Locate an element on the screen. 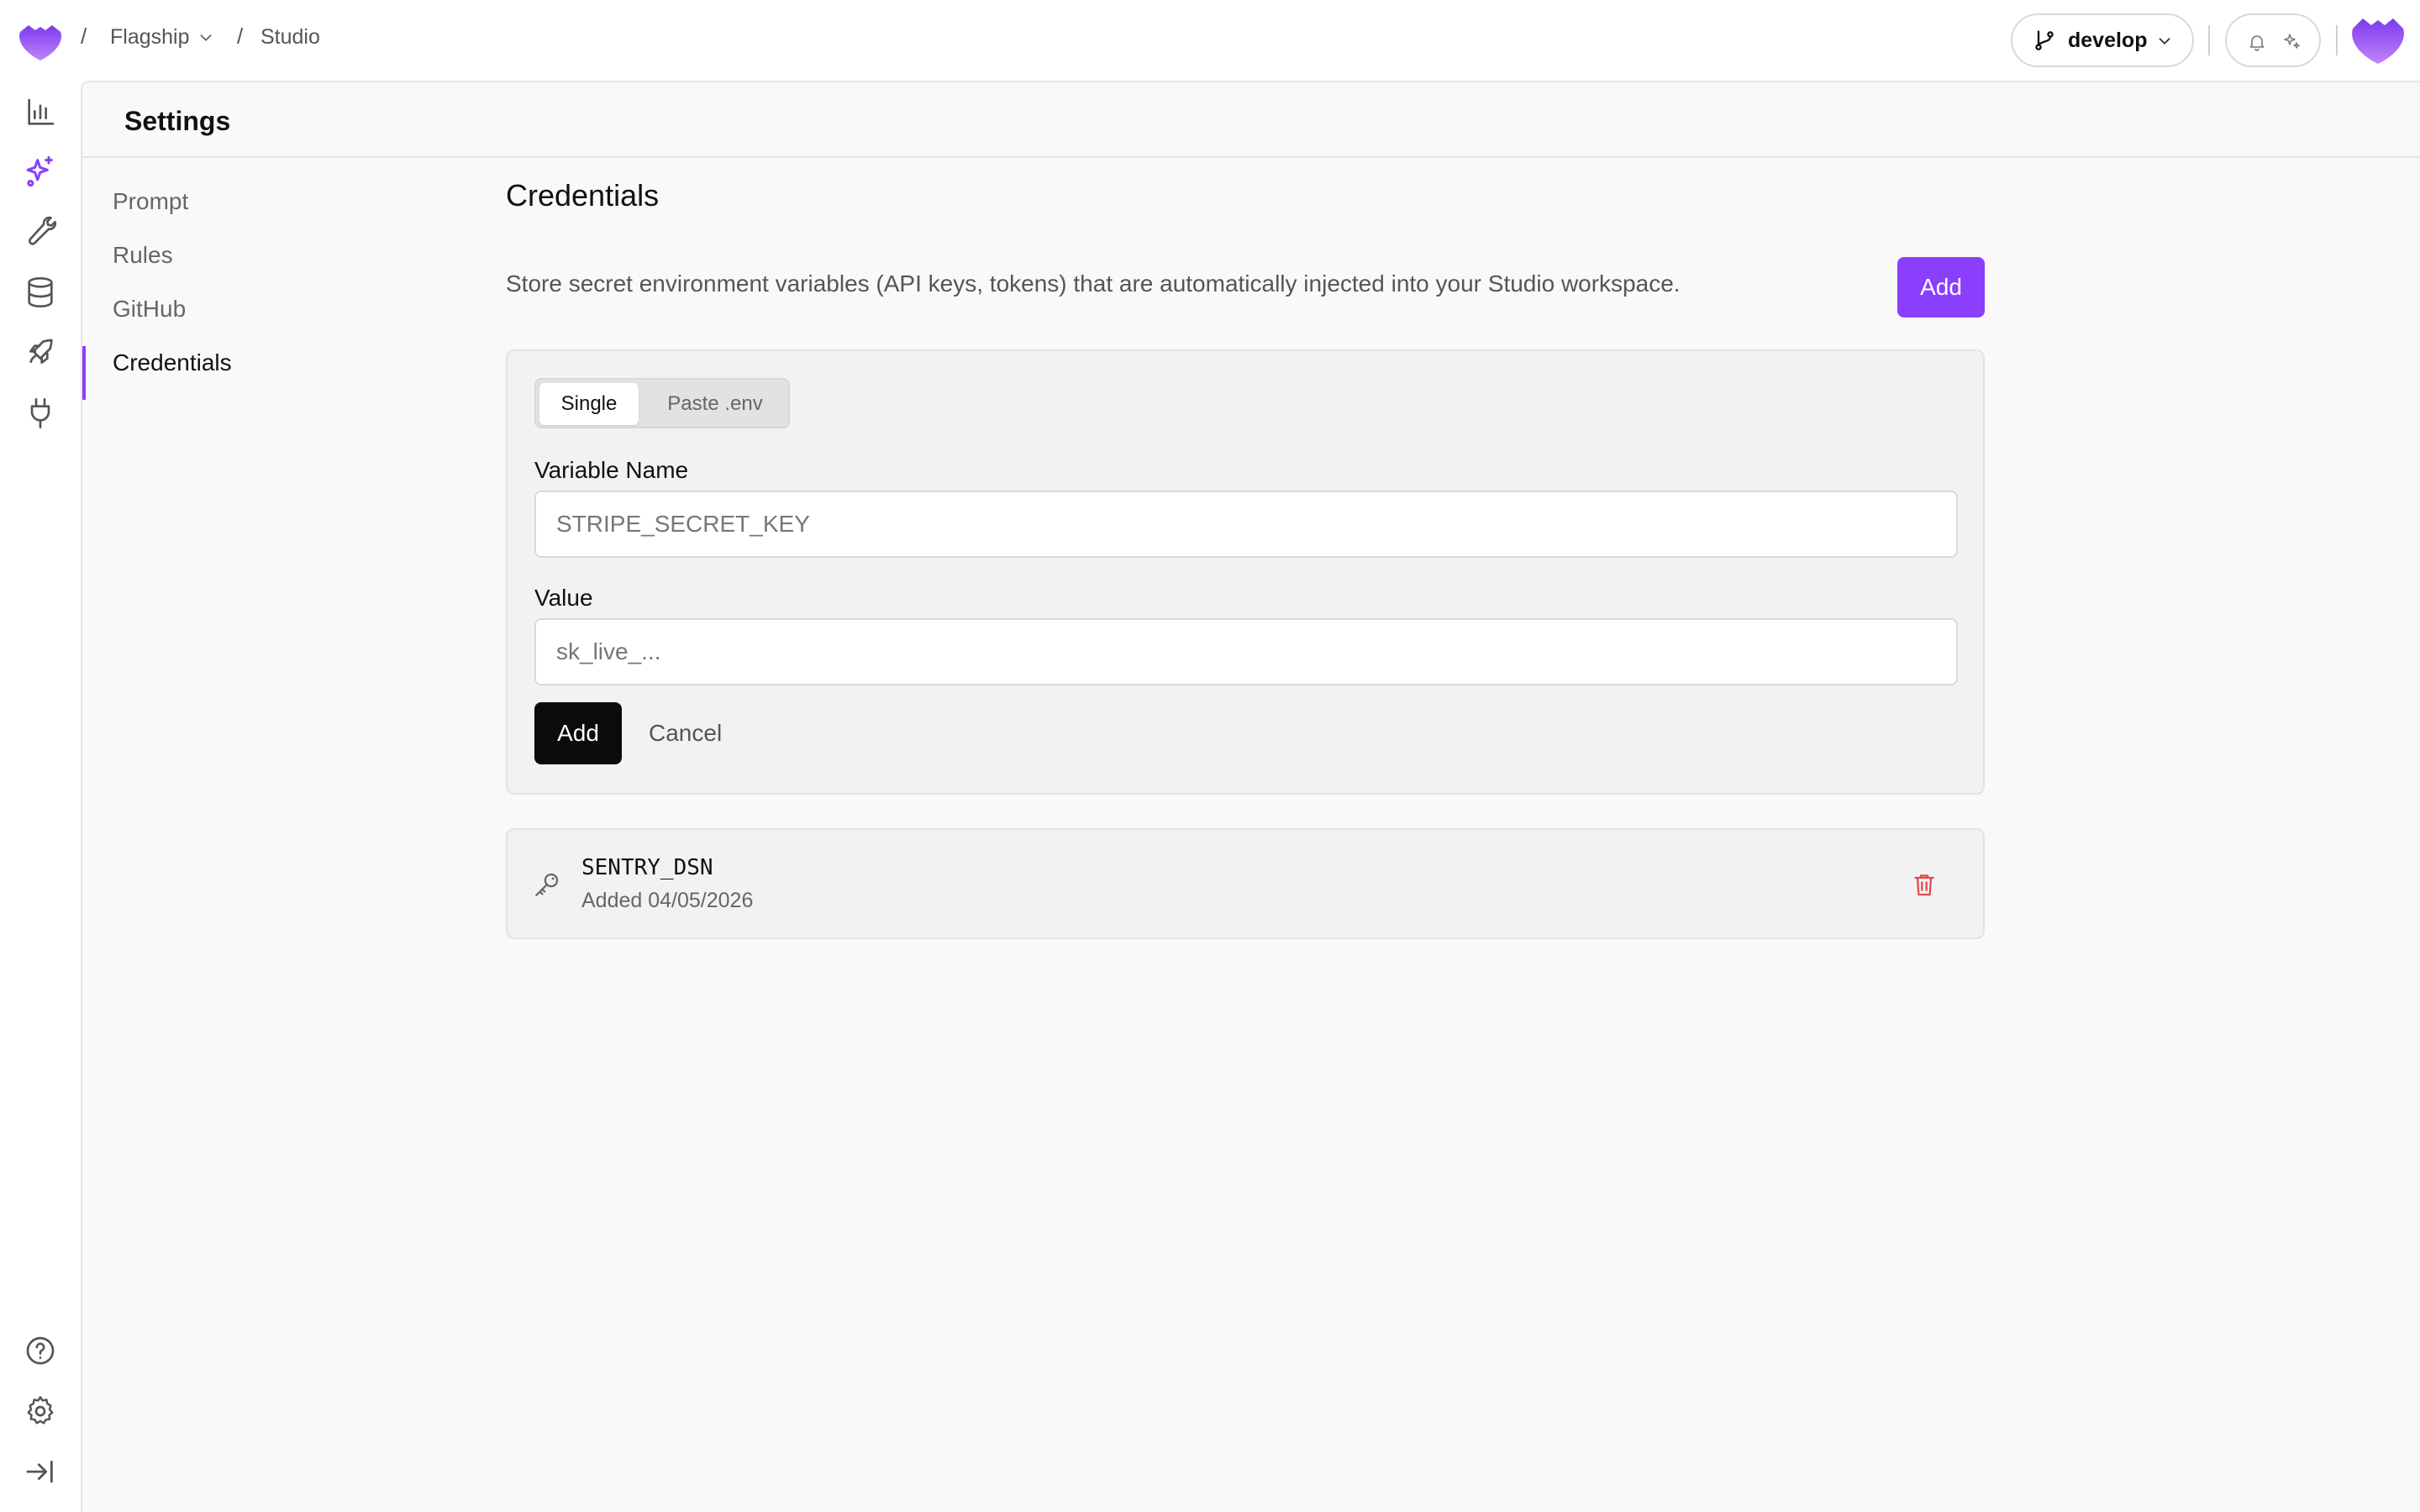  breadcrumb-project: Flagship is located at coordinates (162, 37).